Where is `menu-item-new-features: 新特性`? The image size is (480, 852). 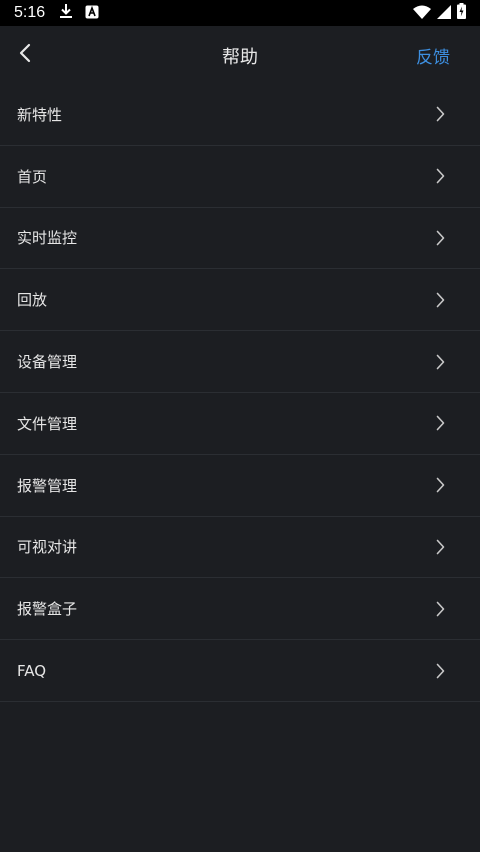
menu-item-new-features: 新特性 is located at coordinates (240, 115).